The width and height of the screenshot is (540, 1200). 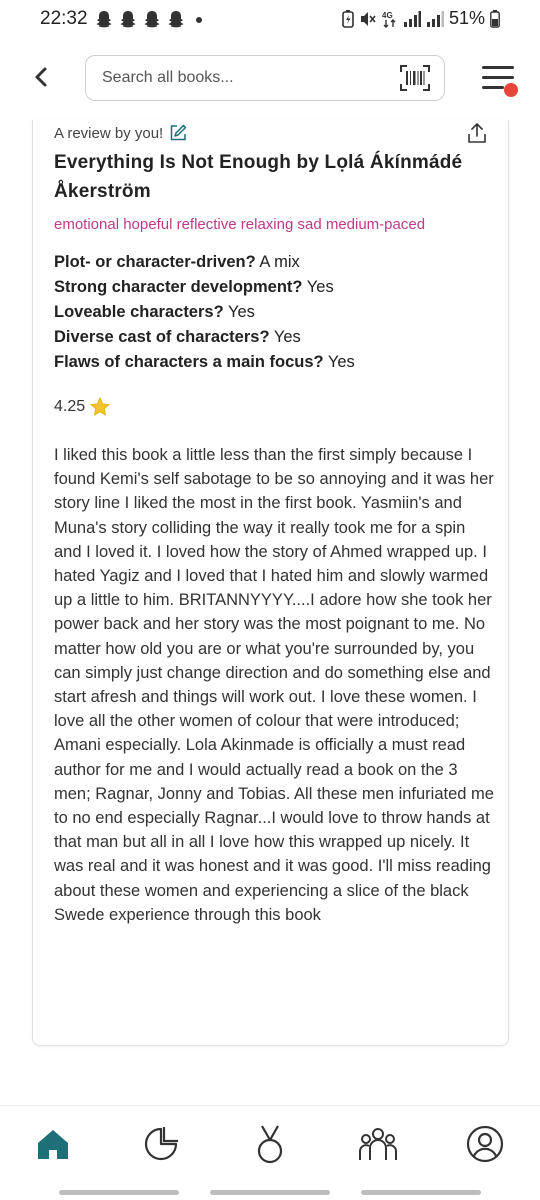 I want to click on edit-icon, so click(x=178, y=132).